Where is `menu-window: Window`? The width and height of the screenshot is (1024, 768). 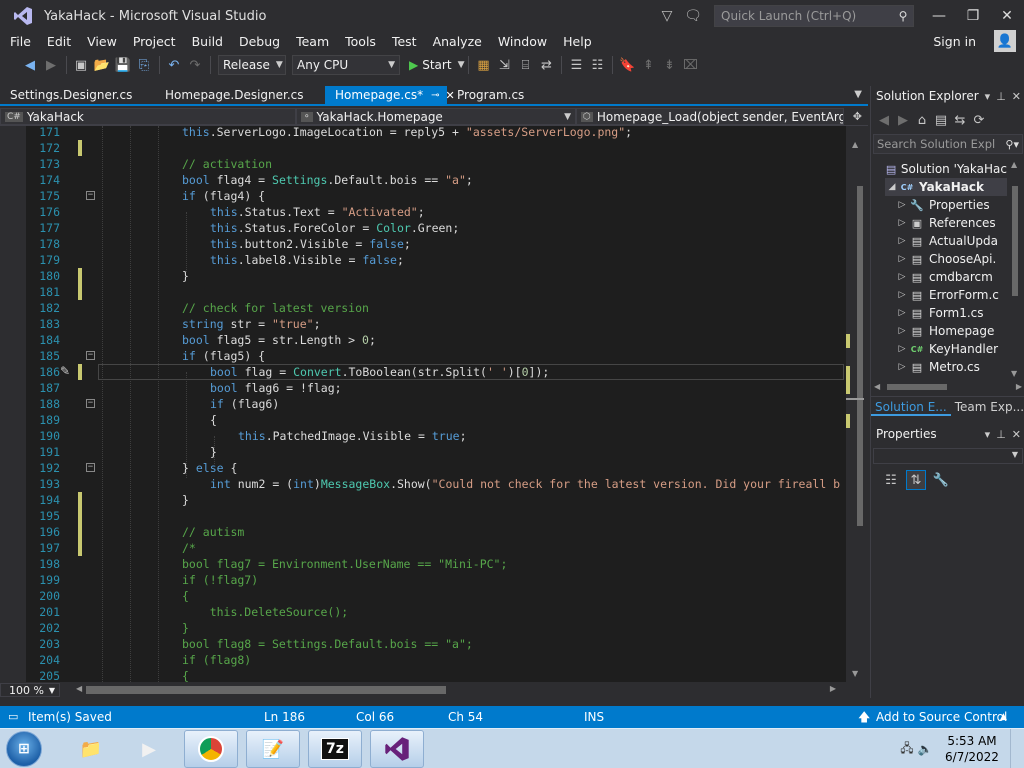 menu-window: Window is located at coordinates (522, 42).